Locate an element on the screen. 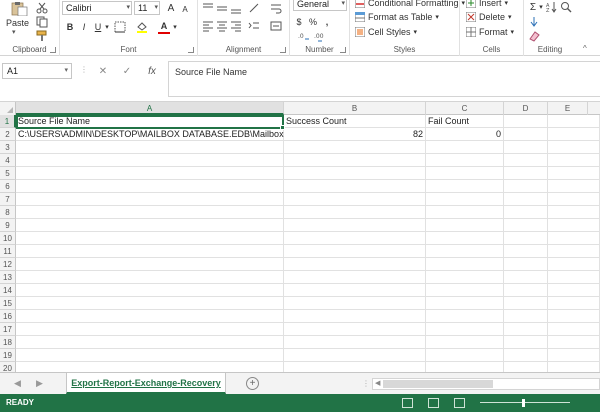  column-header-b: B is located at coordinates (355, 108).